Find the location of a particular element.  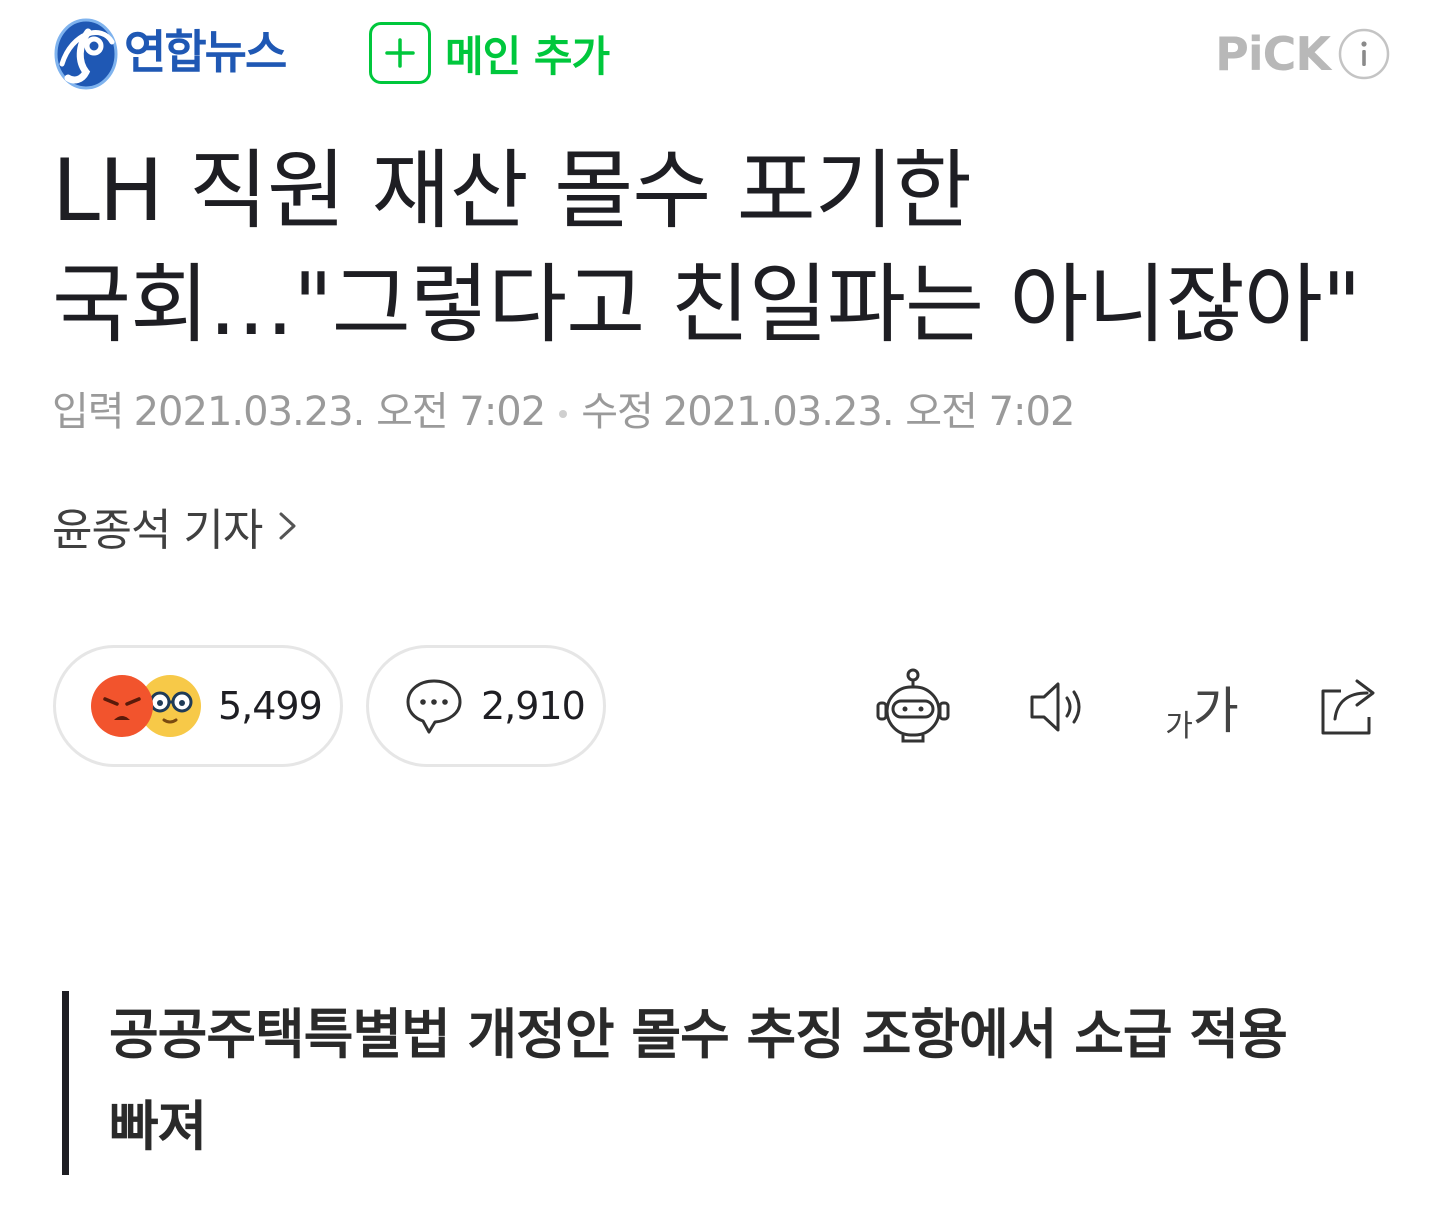

text-to-speech-button is located at coordinates (1057, 707).